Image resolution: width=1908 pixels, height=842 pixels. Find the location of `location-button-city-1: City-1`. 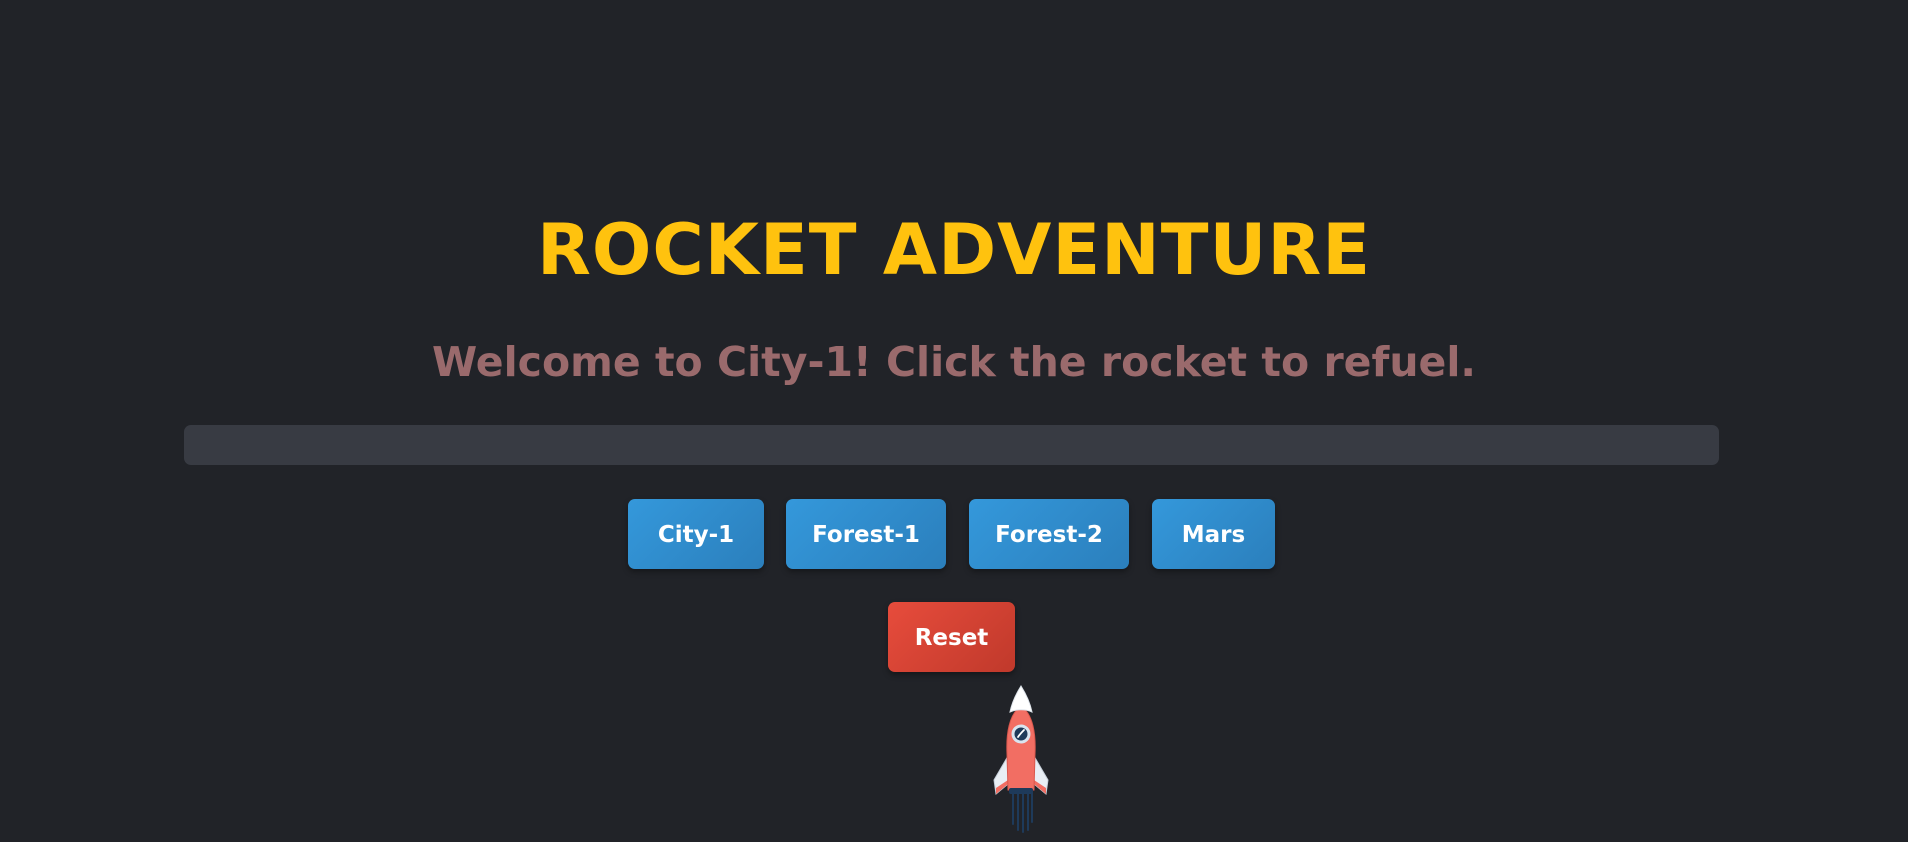

location-button-city-1: City-1 is located at coordinates (696, 534).